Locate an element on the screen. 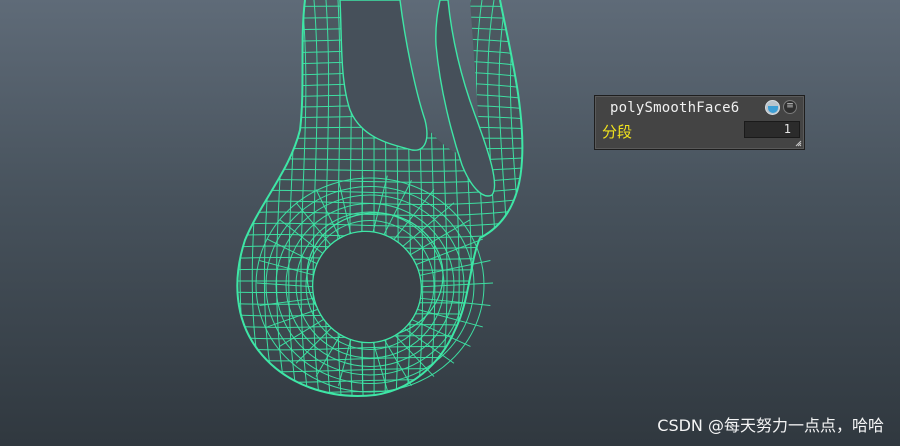 The height and width of the screenshot is (446, 900). hud-title-row: polySmoothFace6 ≡ is located at coordinates (699, 107).